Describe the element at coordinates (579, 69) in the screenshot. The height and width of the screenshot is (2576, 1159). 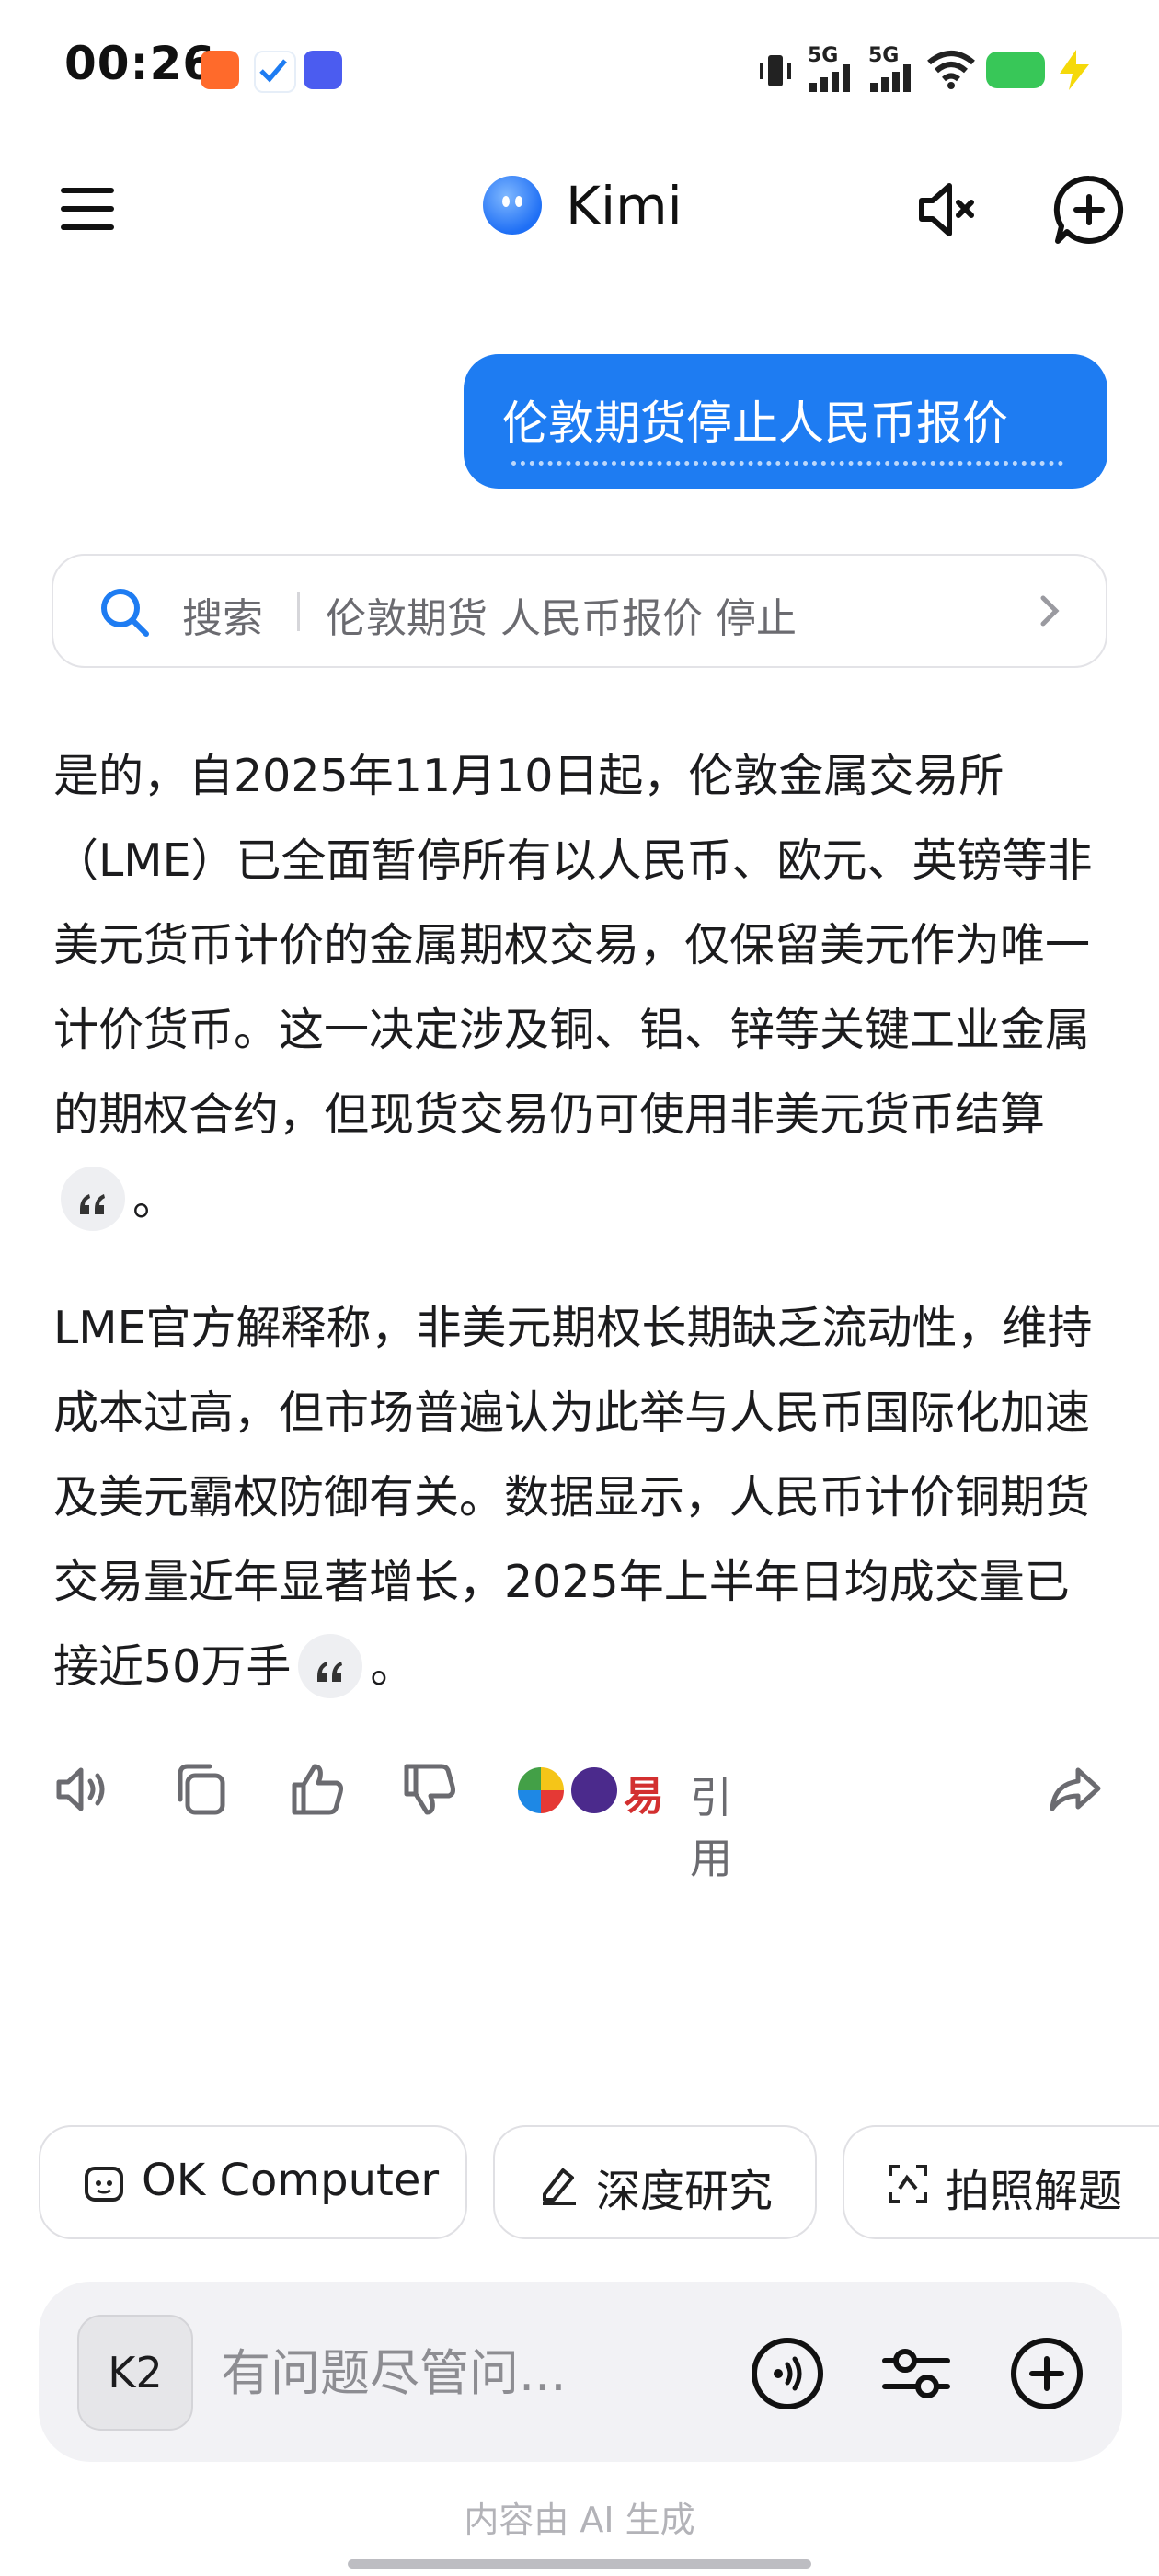
I see `status-bar: 00:26 5G 5G` at that location.